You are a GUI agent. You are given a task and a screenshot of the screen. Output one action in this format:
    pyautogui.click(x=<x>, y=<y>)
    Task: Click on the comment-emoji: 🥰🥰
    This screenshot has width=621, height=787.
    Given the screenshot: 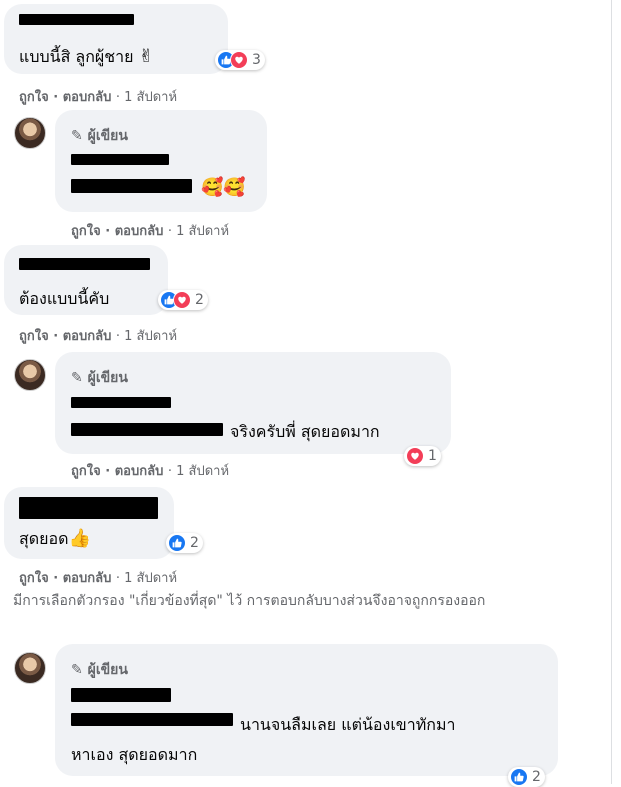 What is the action you would take?
    pyautogui.click(x=223, y=187)
    